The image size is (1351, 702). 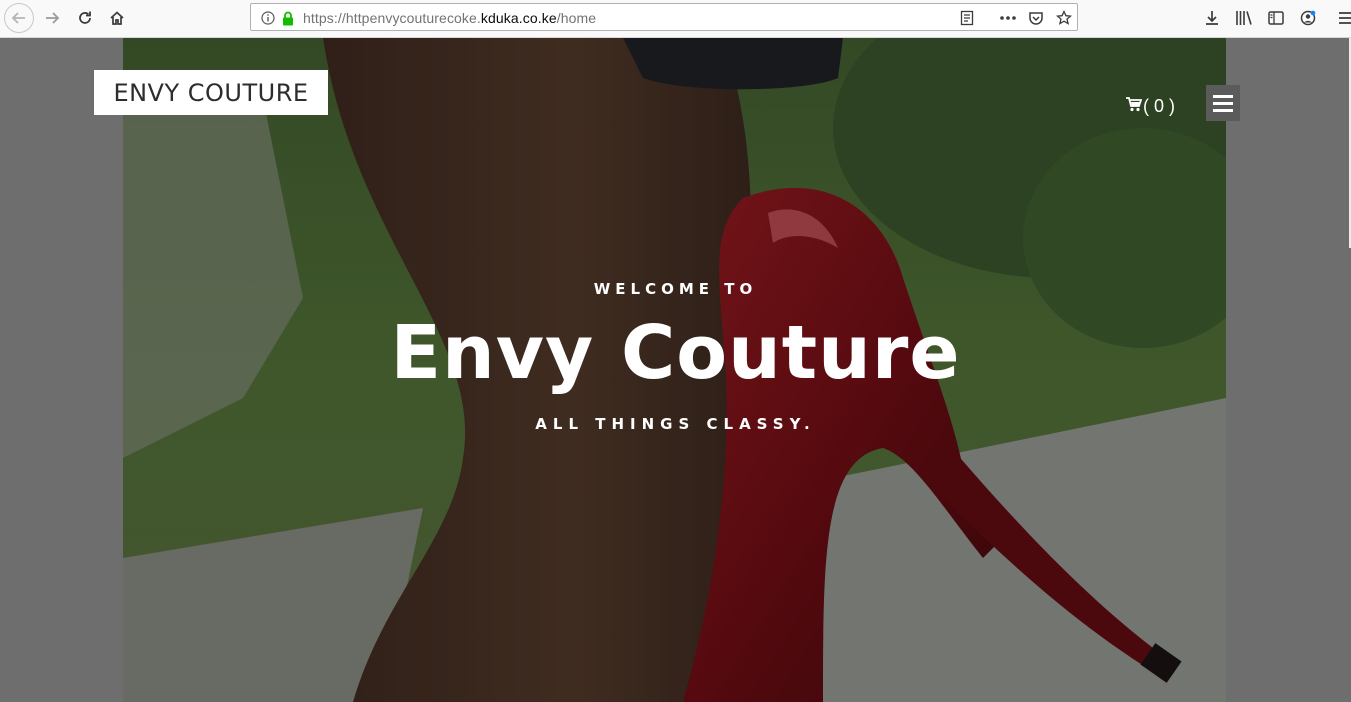 What do you see at coordinates (268, 18) in the screenshot?
I see `info-icon` at bounding box center [268, 18].